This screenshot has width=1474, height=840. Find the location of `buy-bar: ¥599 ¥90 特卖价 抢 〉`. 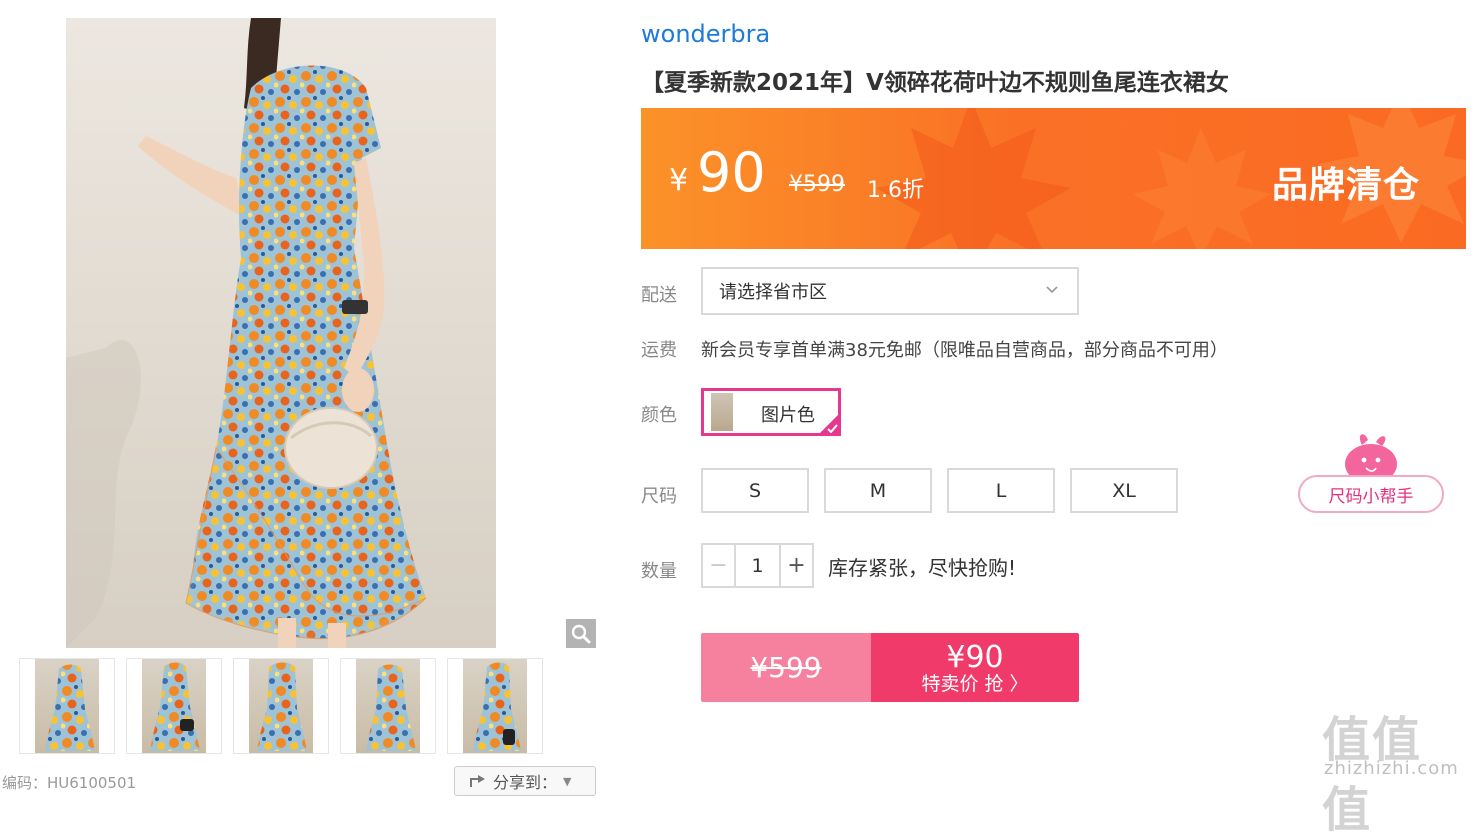

buy-bar: ¥599 ¥90 特卖价 抢 〉 is located at coordinates (890, 667).